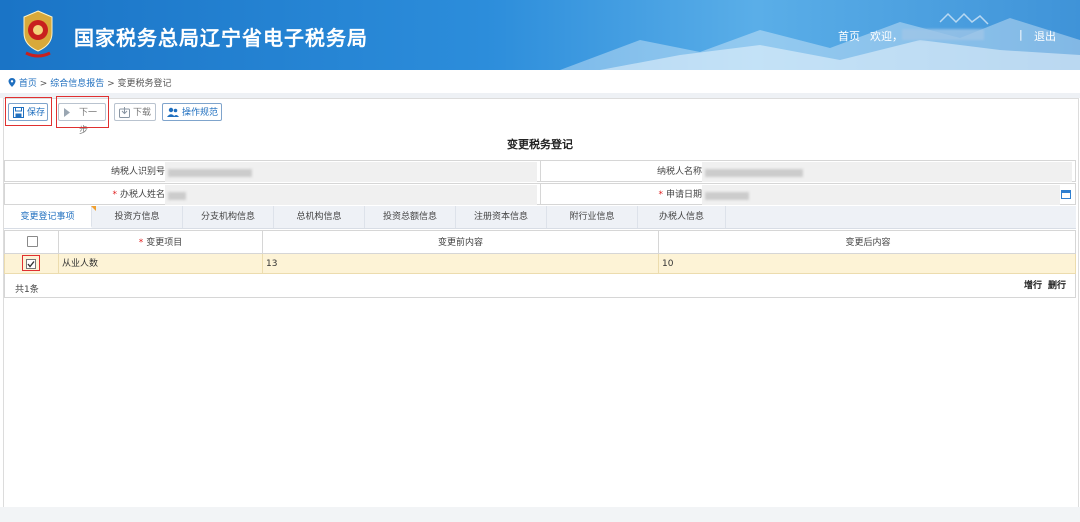 The image size is (1080, 522). I want to click on grid-header-row: * 变更项目 变更前内容 变更后内容, so click(540, 242).